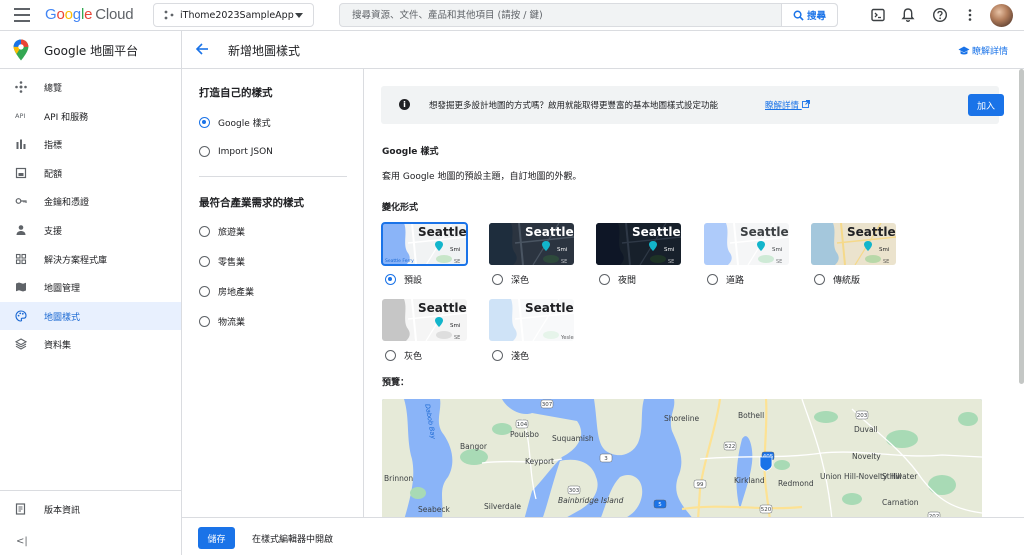  Describe the element at coordinates (853, 244) in the screenshot. I see `variant-thumb-retro: Seattle Smi SE` at that location.